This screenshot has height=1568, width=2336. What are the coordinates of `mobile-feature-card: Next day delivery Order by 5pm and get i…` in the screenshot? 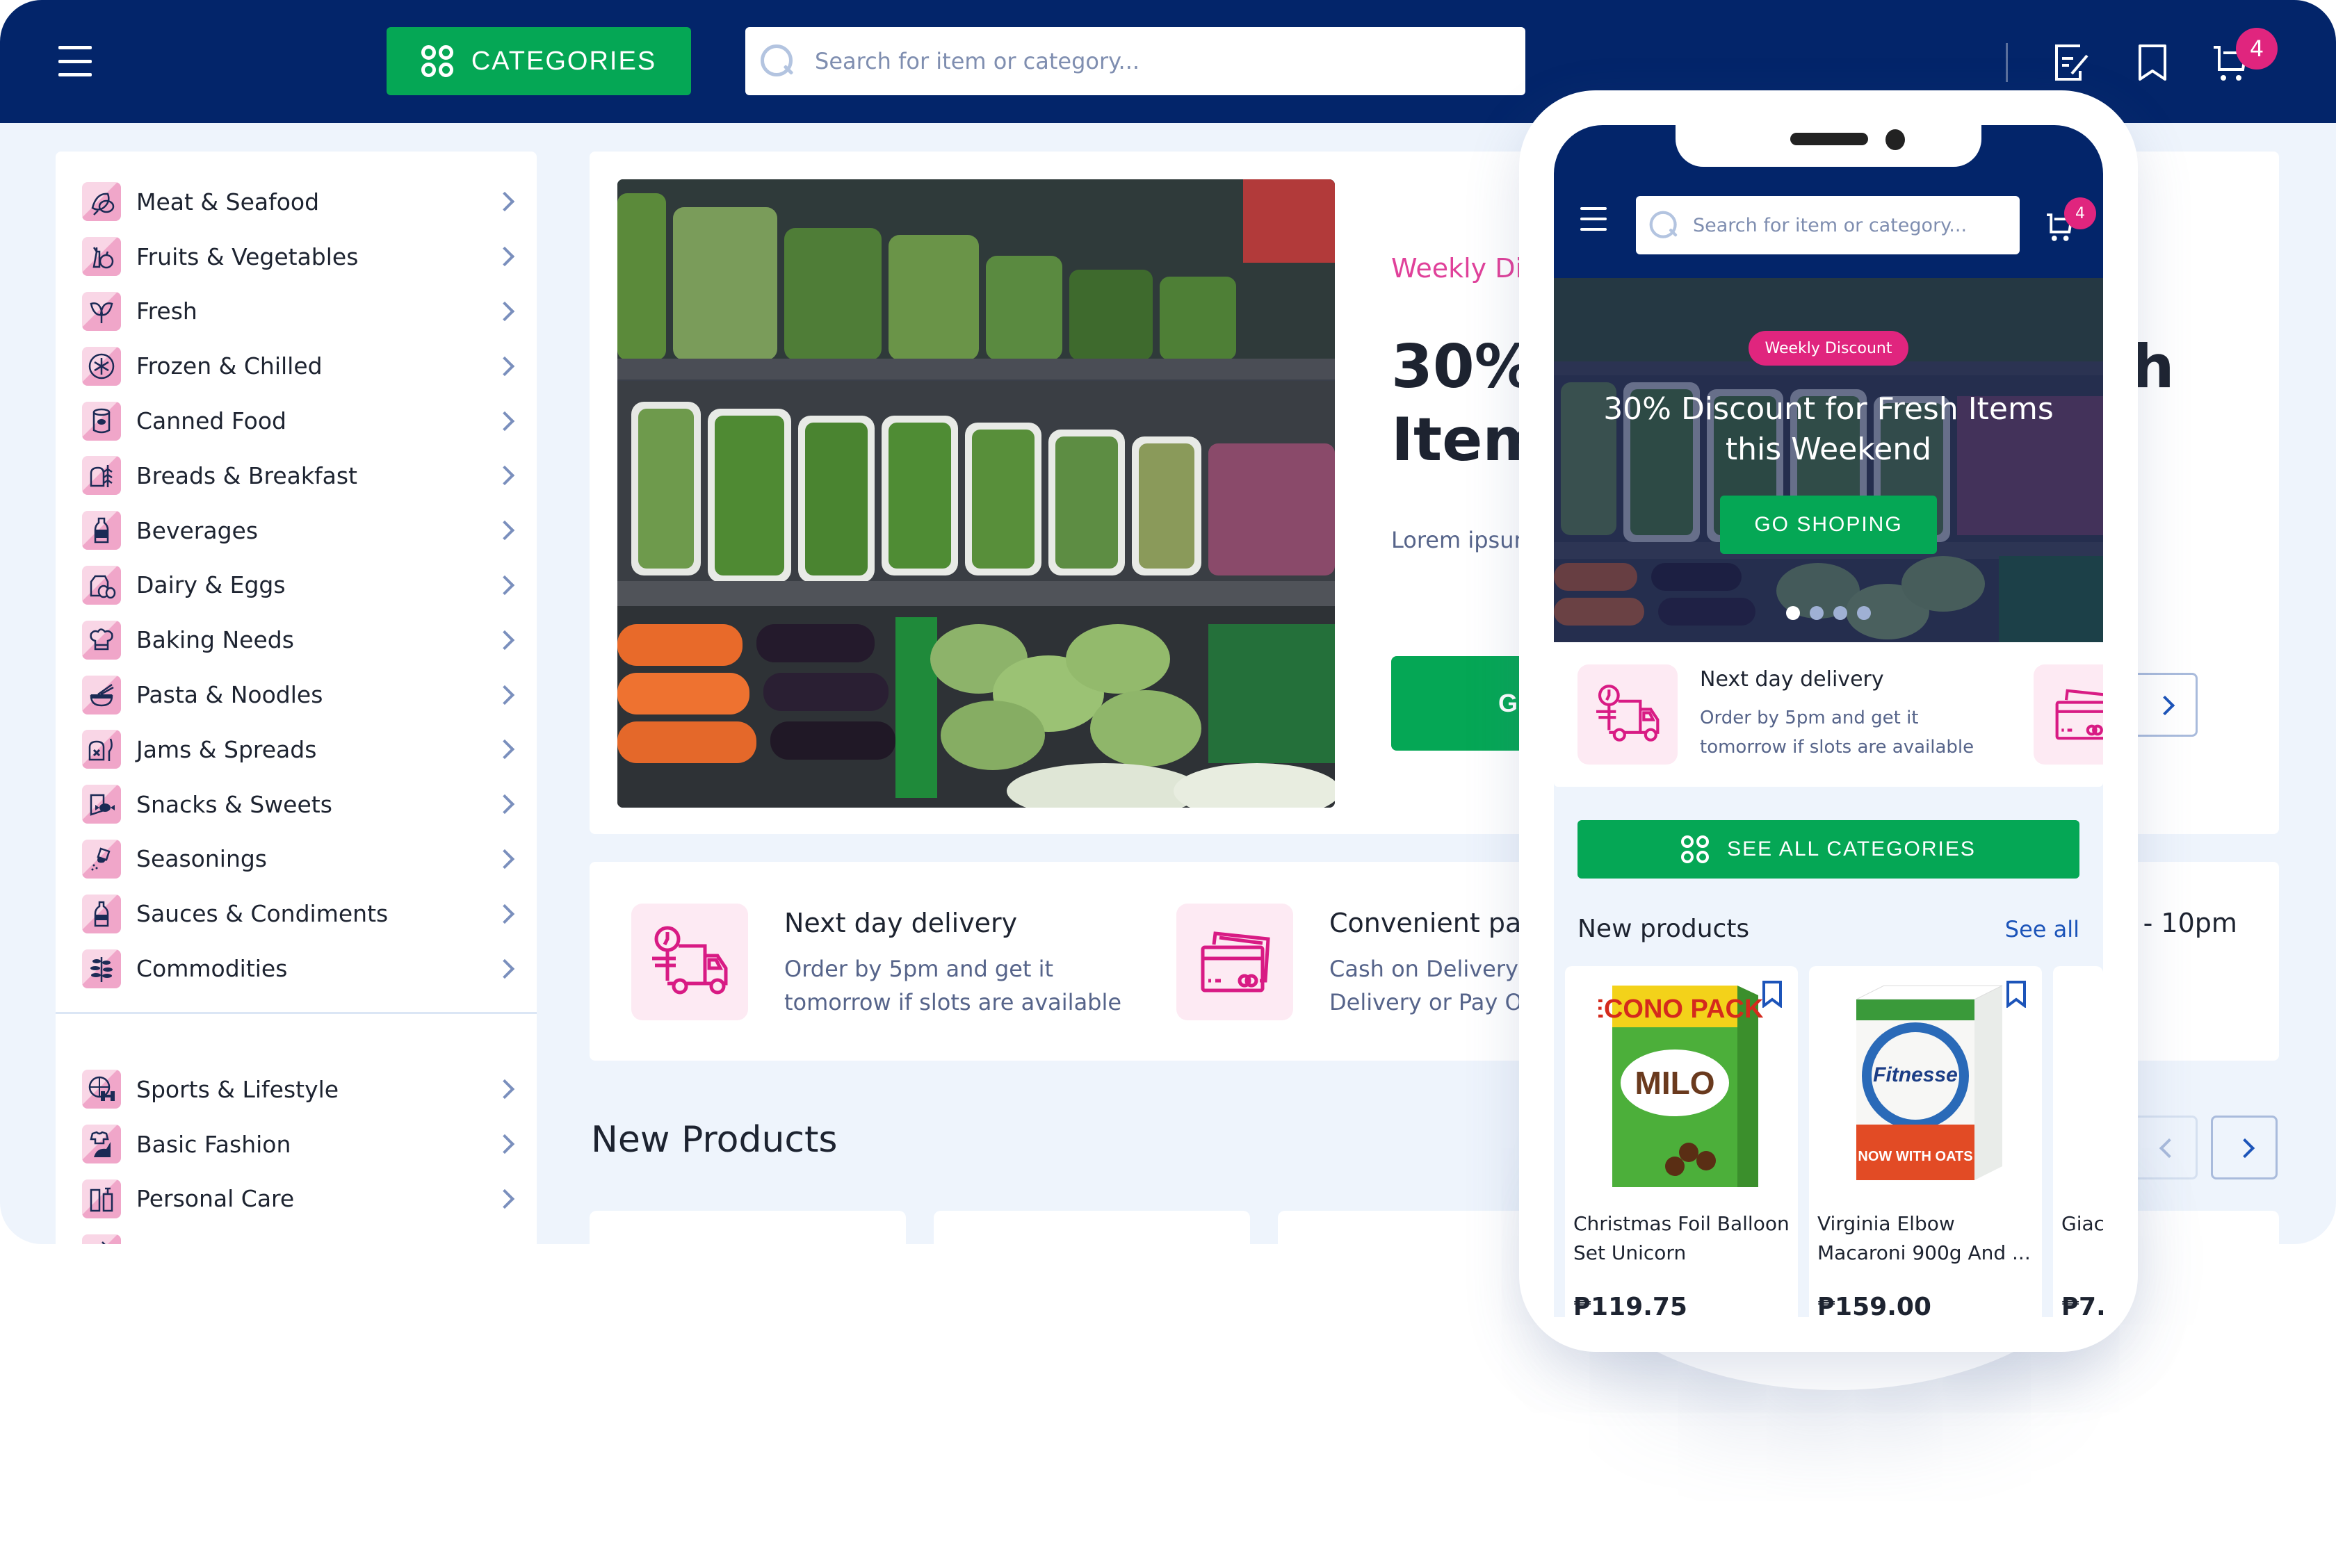 It's located at (1828, 714).